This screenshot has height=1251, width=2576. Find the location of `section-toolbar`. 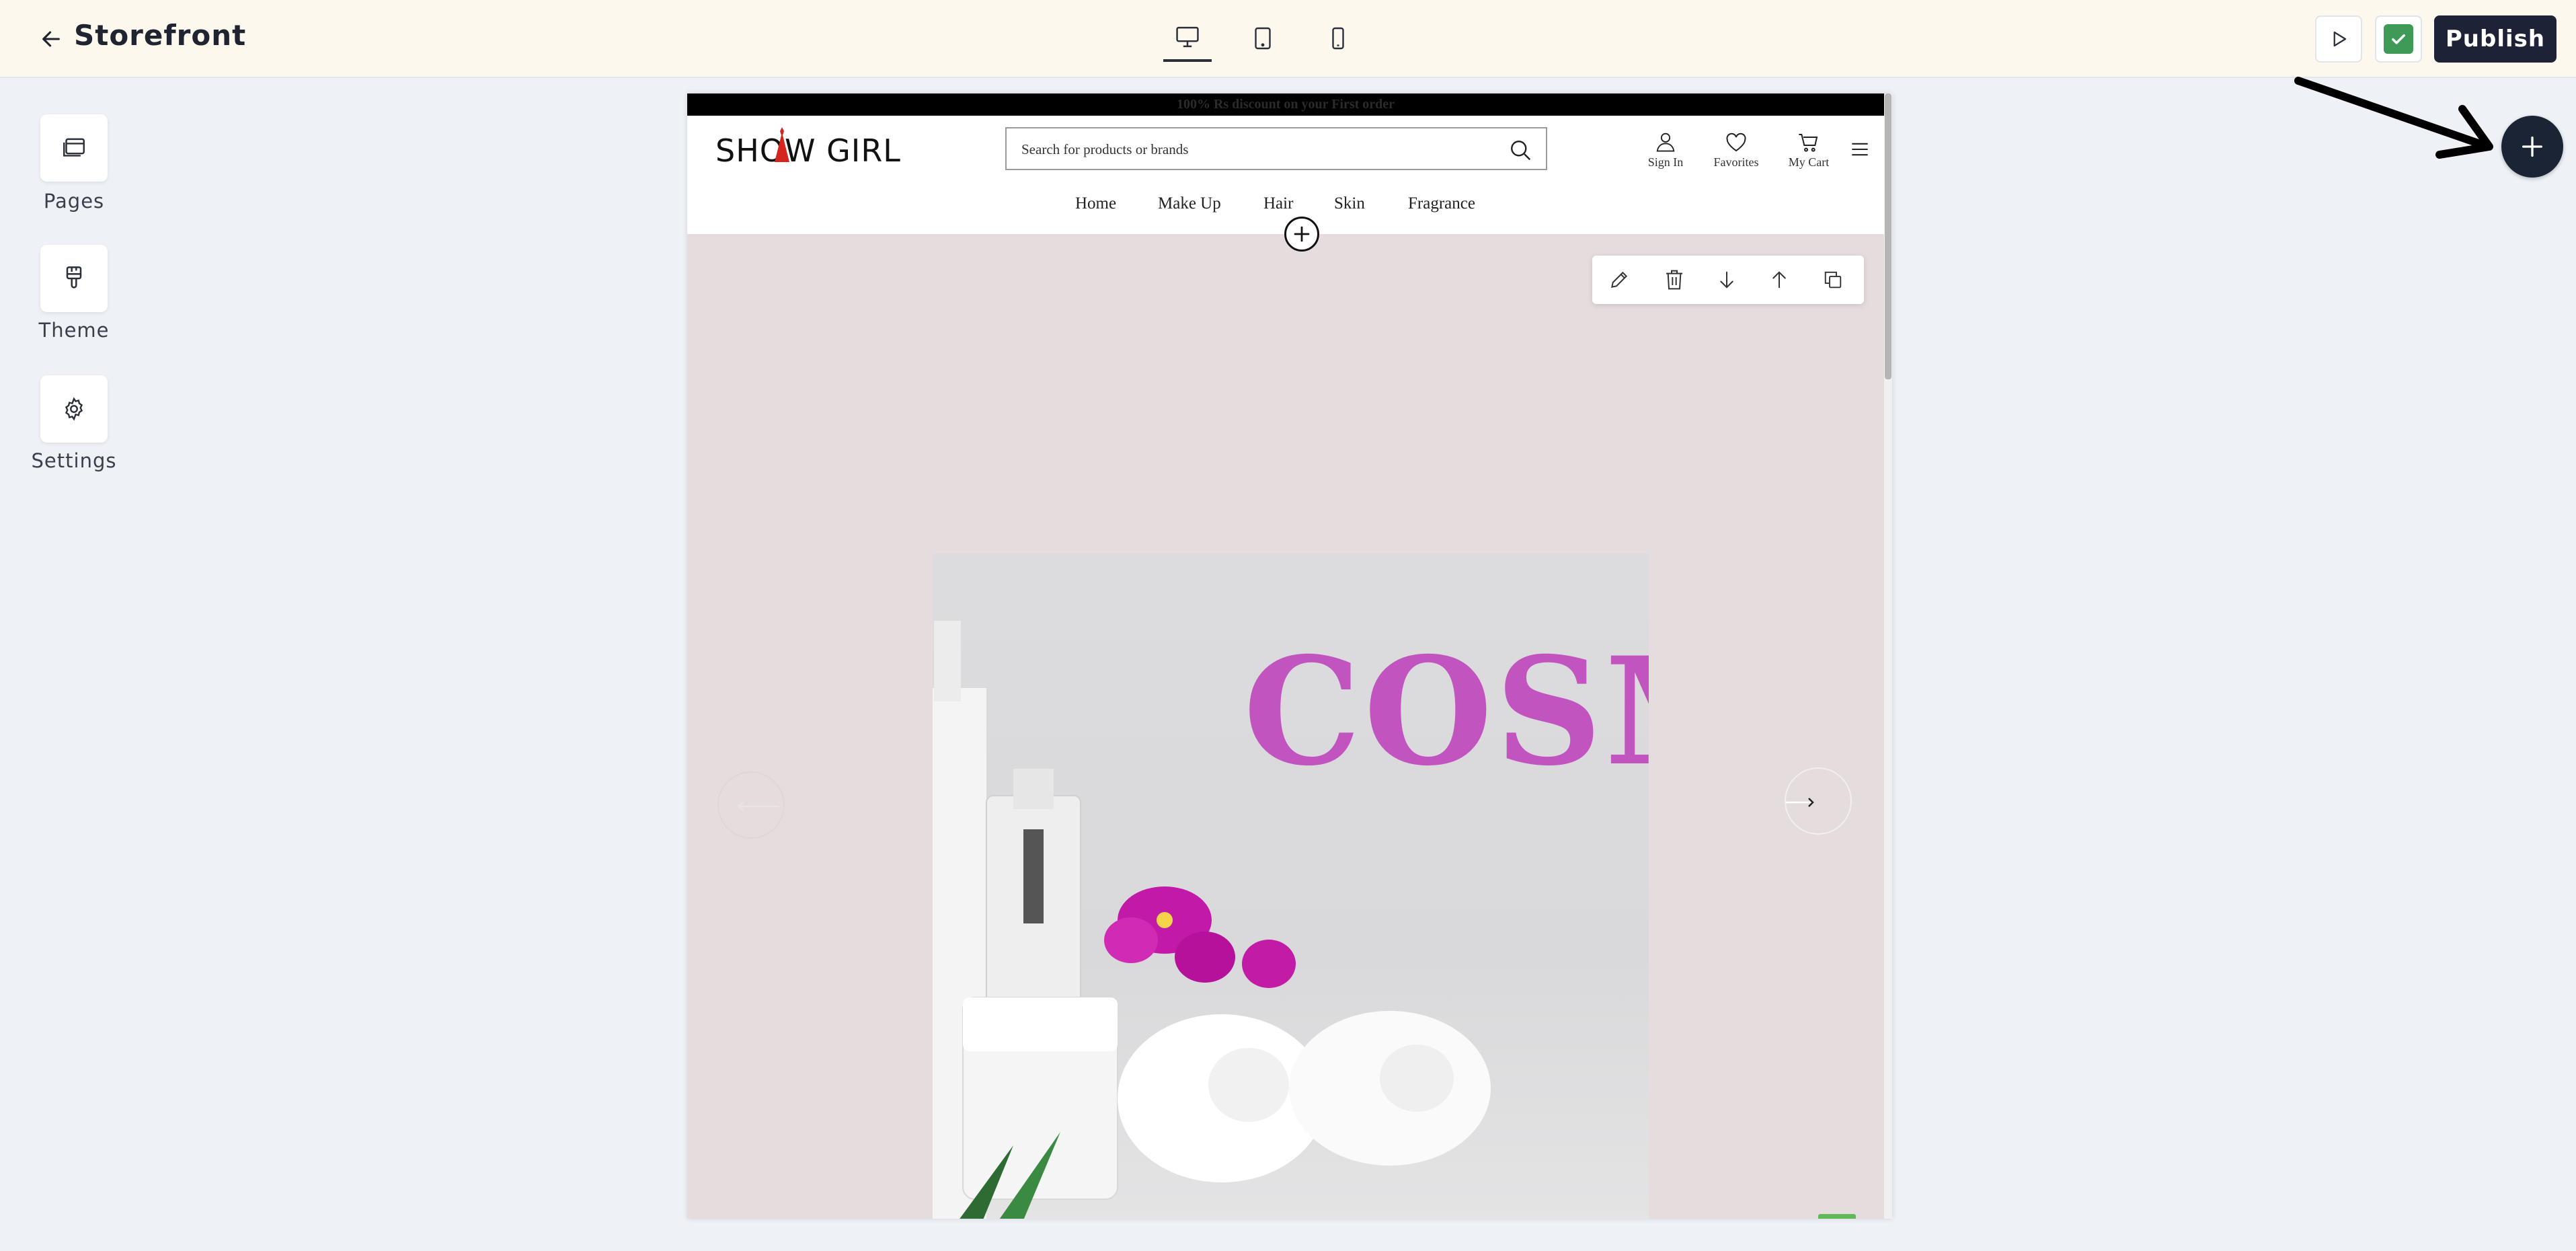

section-toolbar is located at coordinates (1728, 280).